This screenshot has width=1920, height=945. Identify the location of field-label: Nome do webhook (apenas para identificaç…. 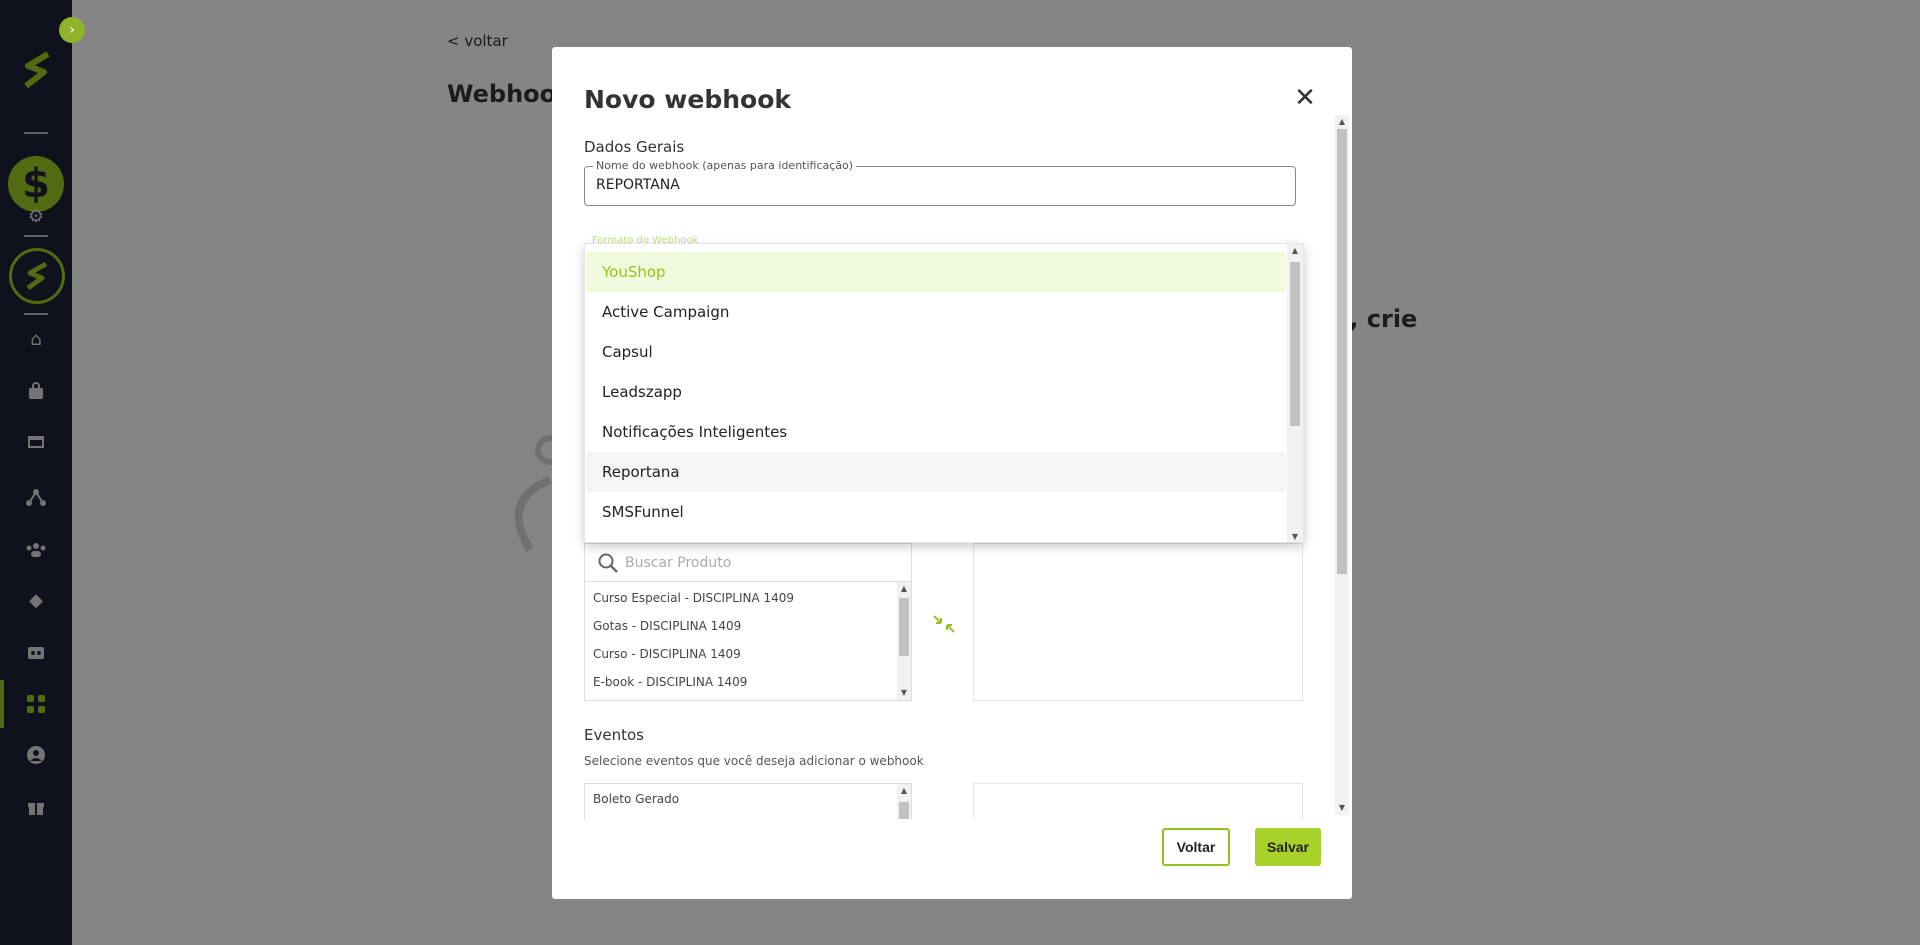
(725, 165).